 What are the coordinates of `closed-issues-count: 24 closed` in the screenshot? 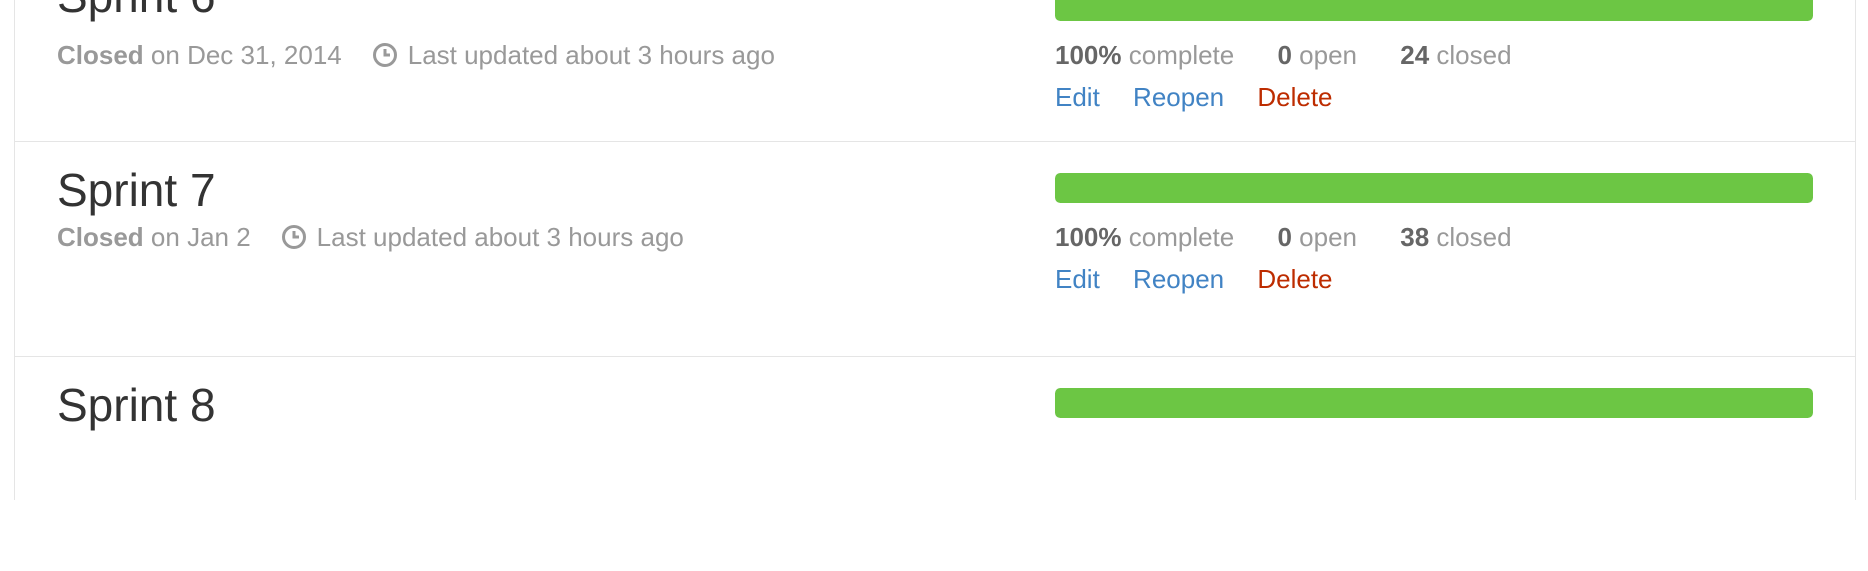 It's located at (1455, 55).